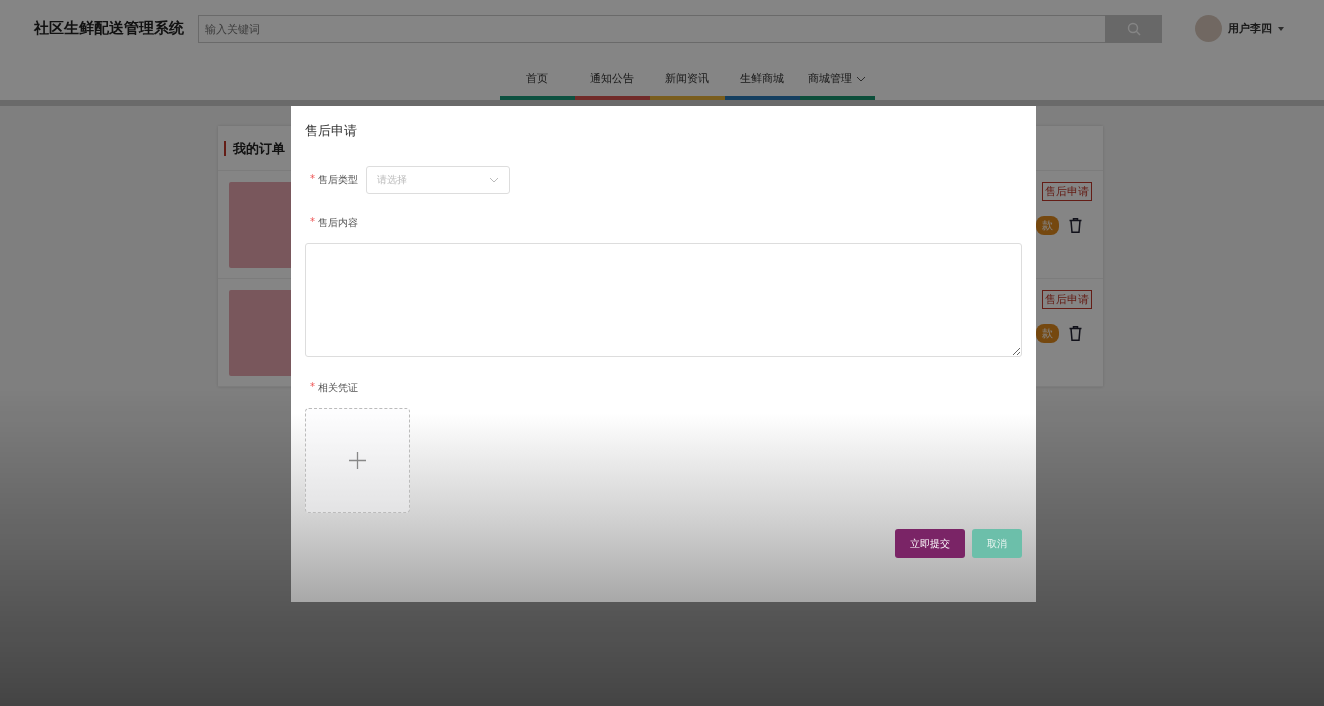 The height and width of the screenshot is (706, 1324). Describe the element at coordinates (1281, 28) in the screenshot. I see `caret-icon` at that location.